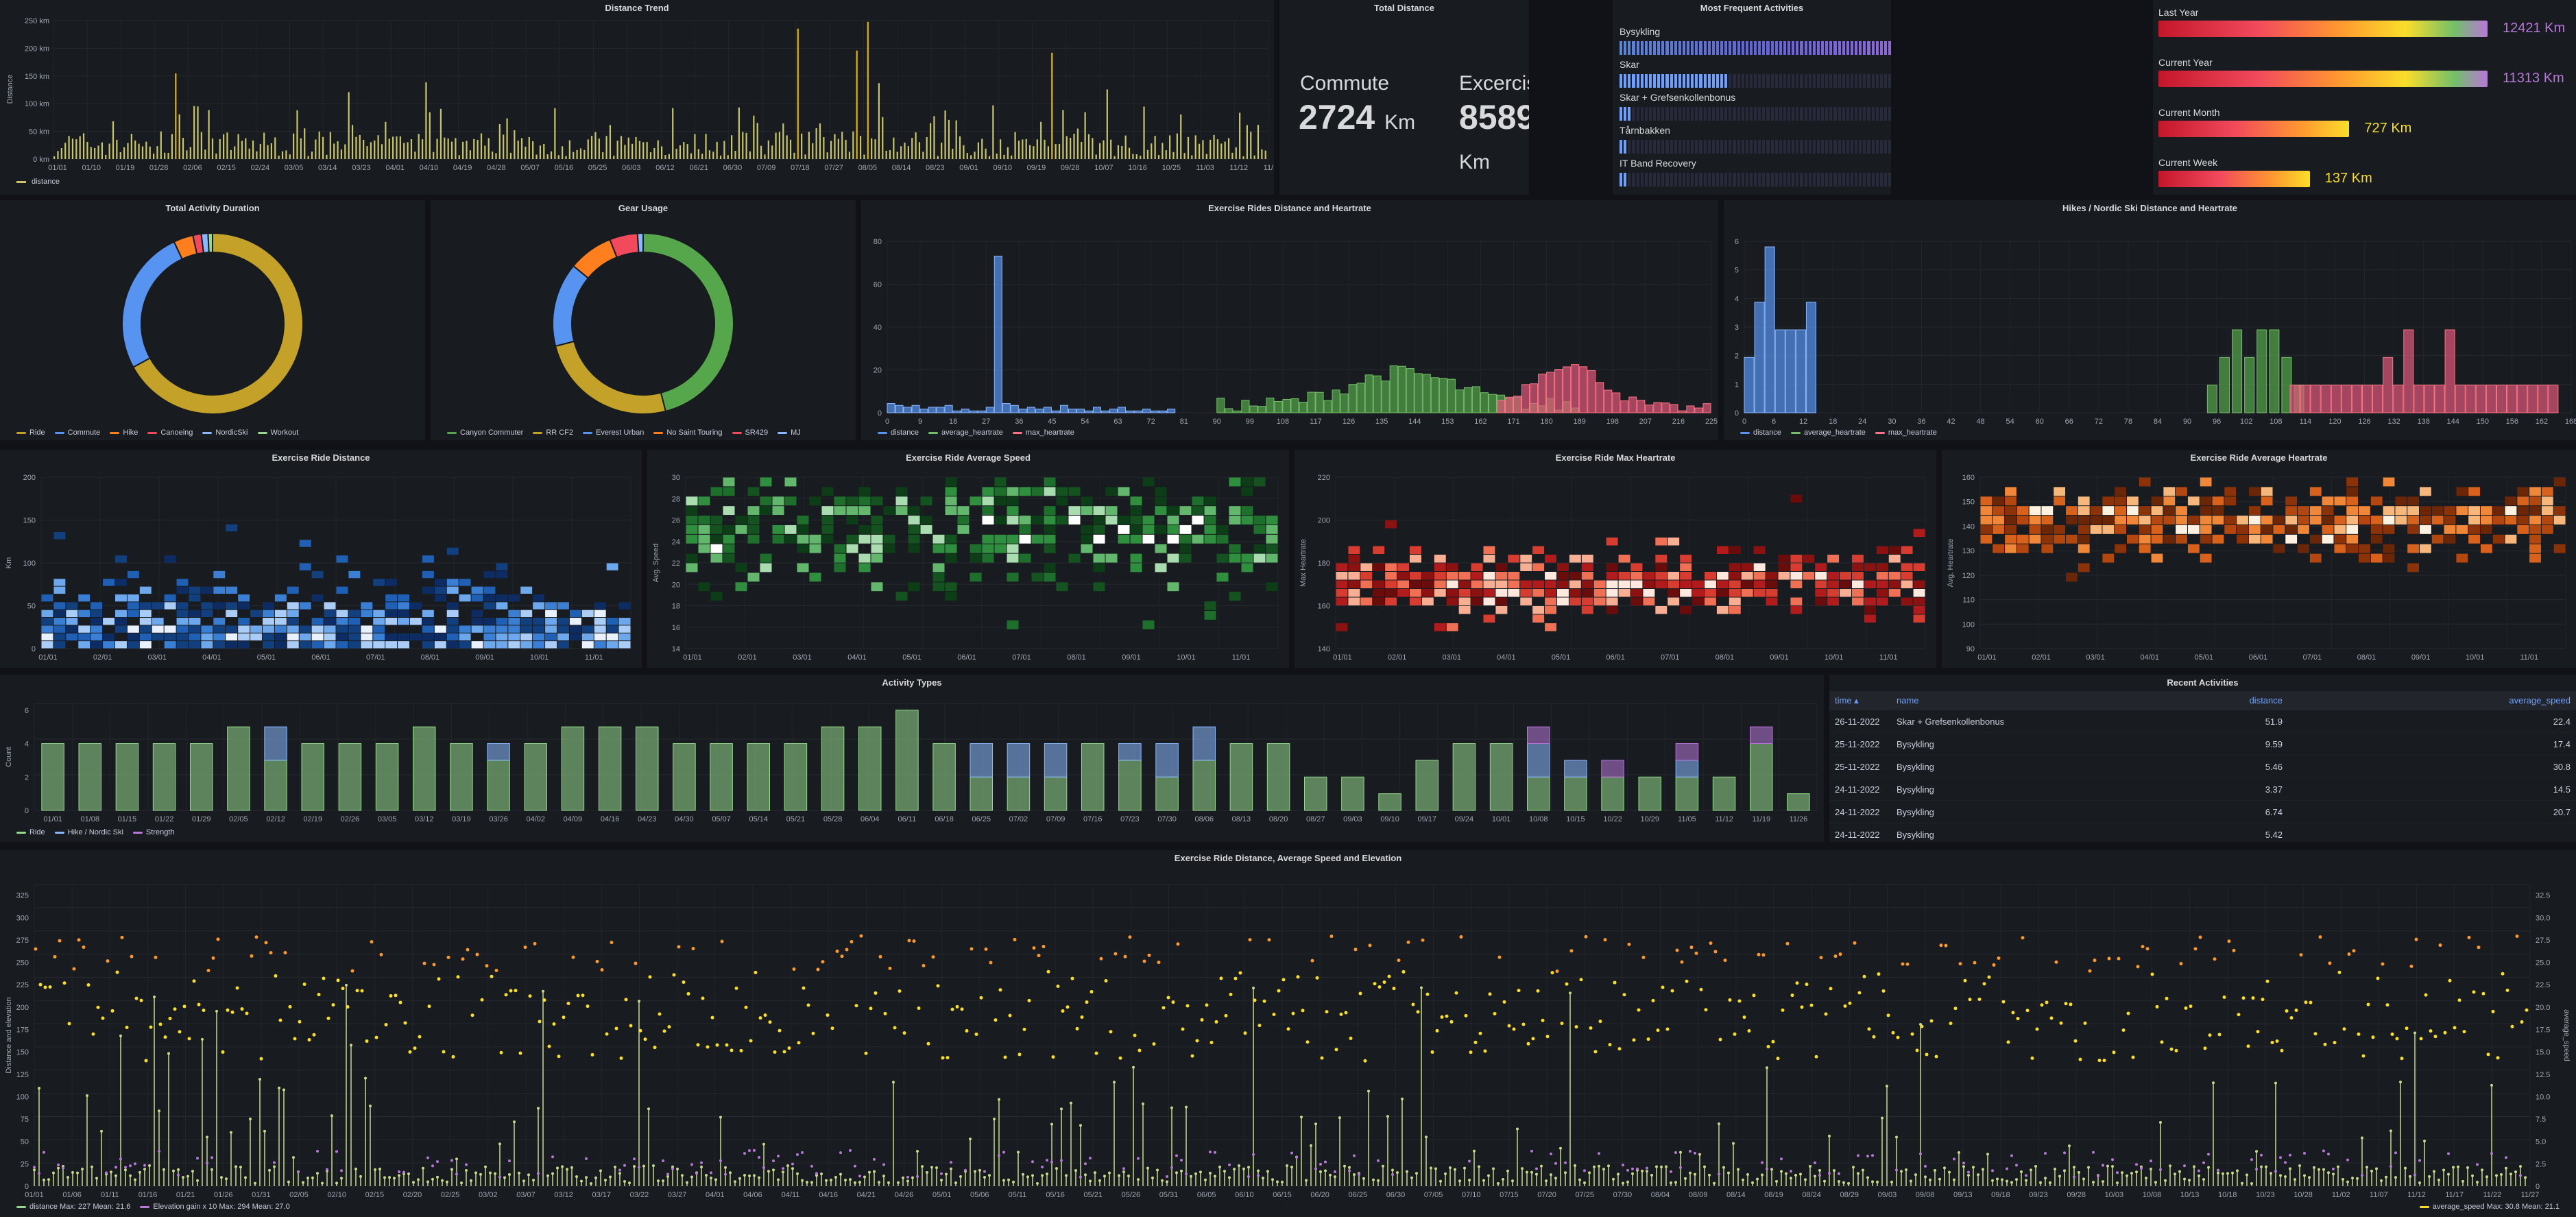 The width and height of the screenshot is (2576, 1217). I want to click on legend-item: average_speed Max: 30.8 Mean: 21.1, so click(2489, 1207).